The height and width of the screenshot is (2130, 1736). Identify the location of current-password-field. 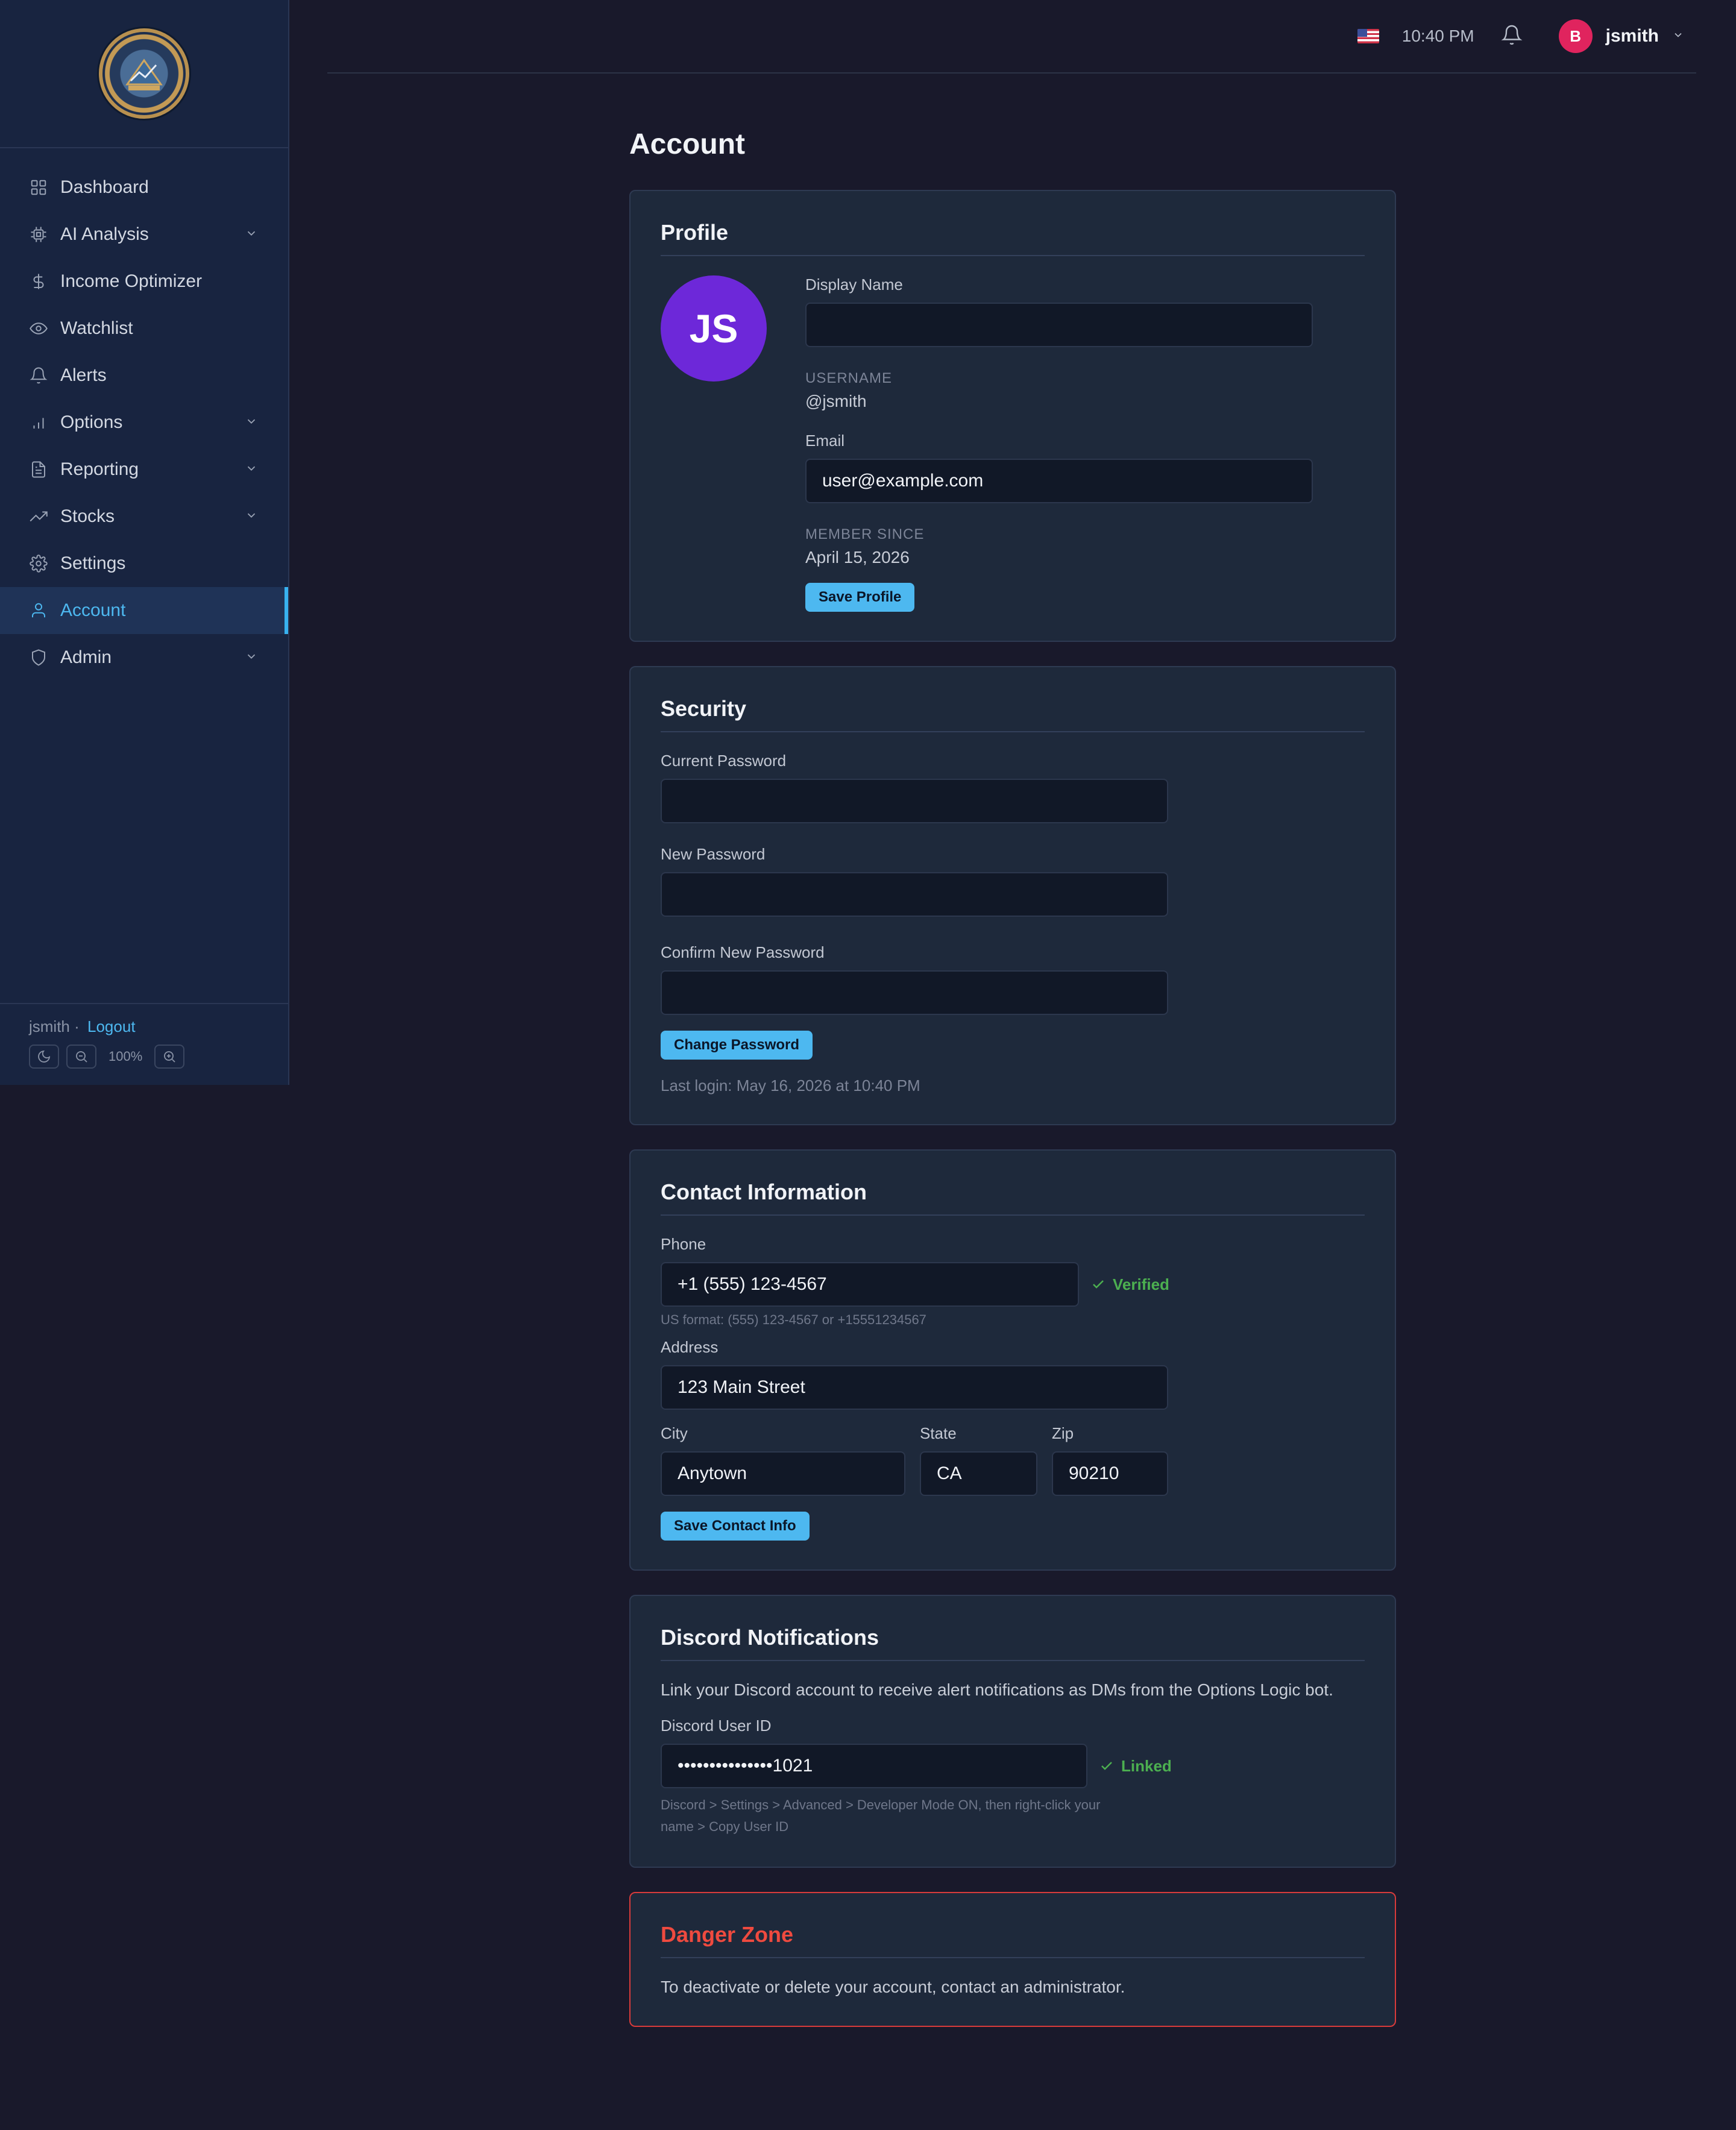
(914, 801).